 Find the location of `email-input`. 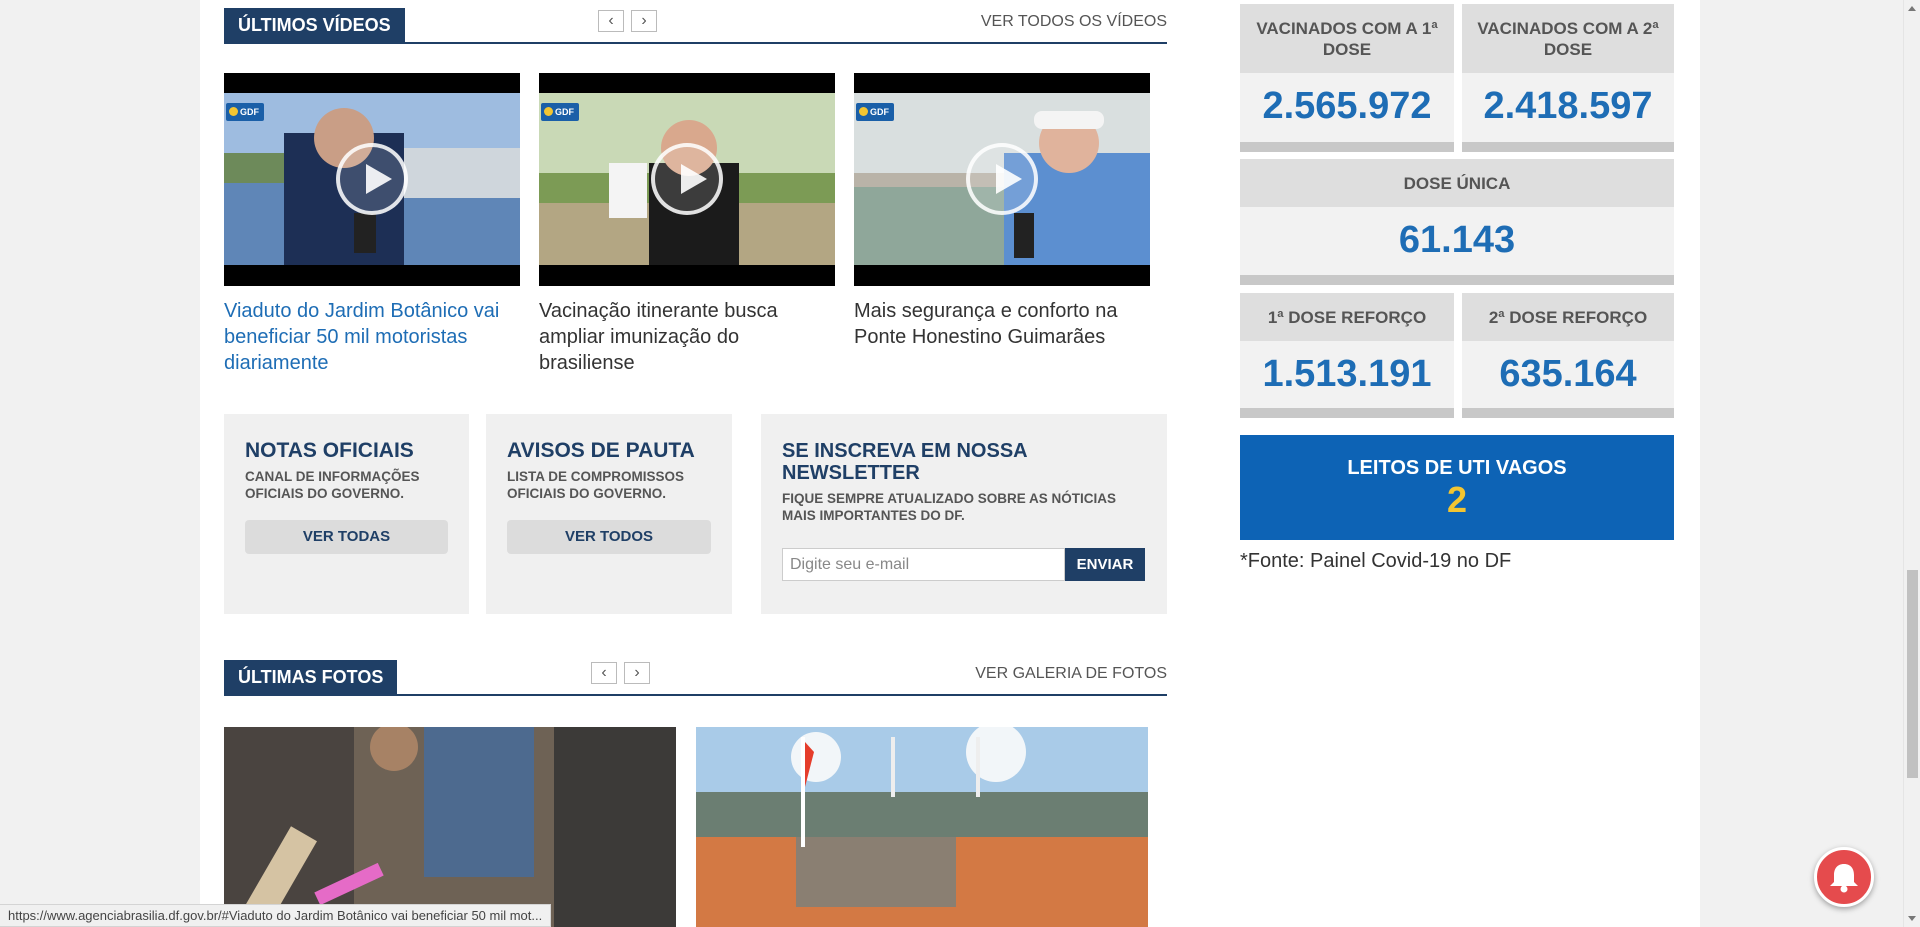

email-input is located at coordinates (923, 564).